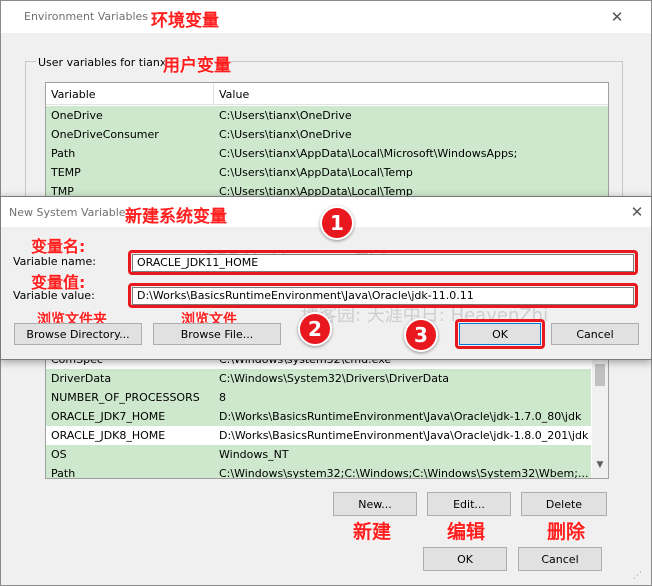 This screenshot has height=586, width=652. I want to click on new-dialog-title: New System Variable, so click(67, 212).